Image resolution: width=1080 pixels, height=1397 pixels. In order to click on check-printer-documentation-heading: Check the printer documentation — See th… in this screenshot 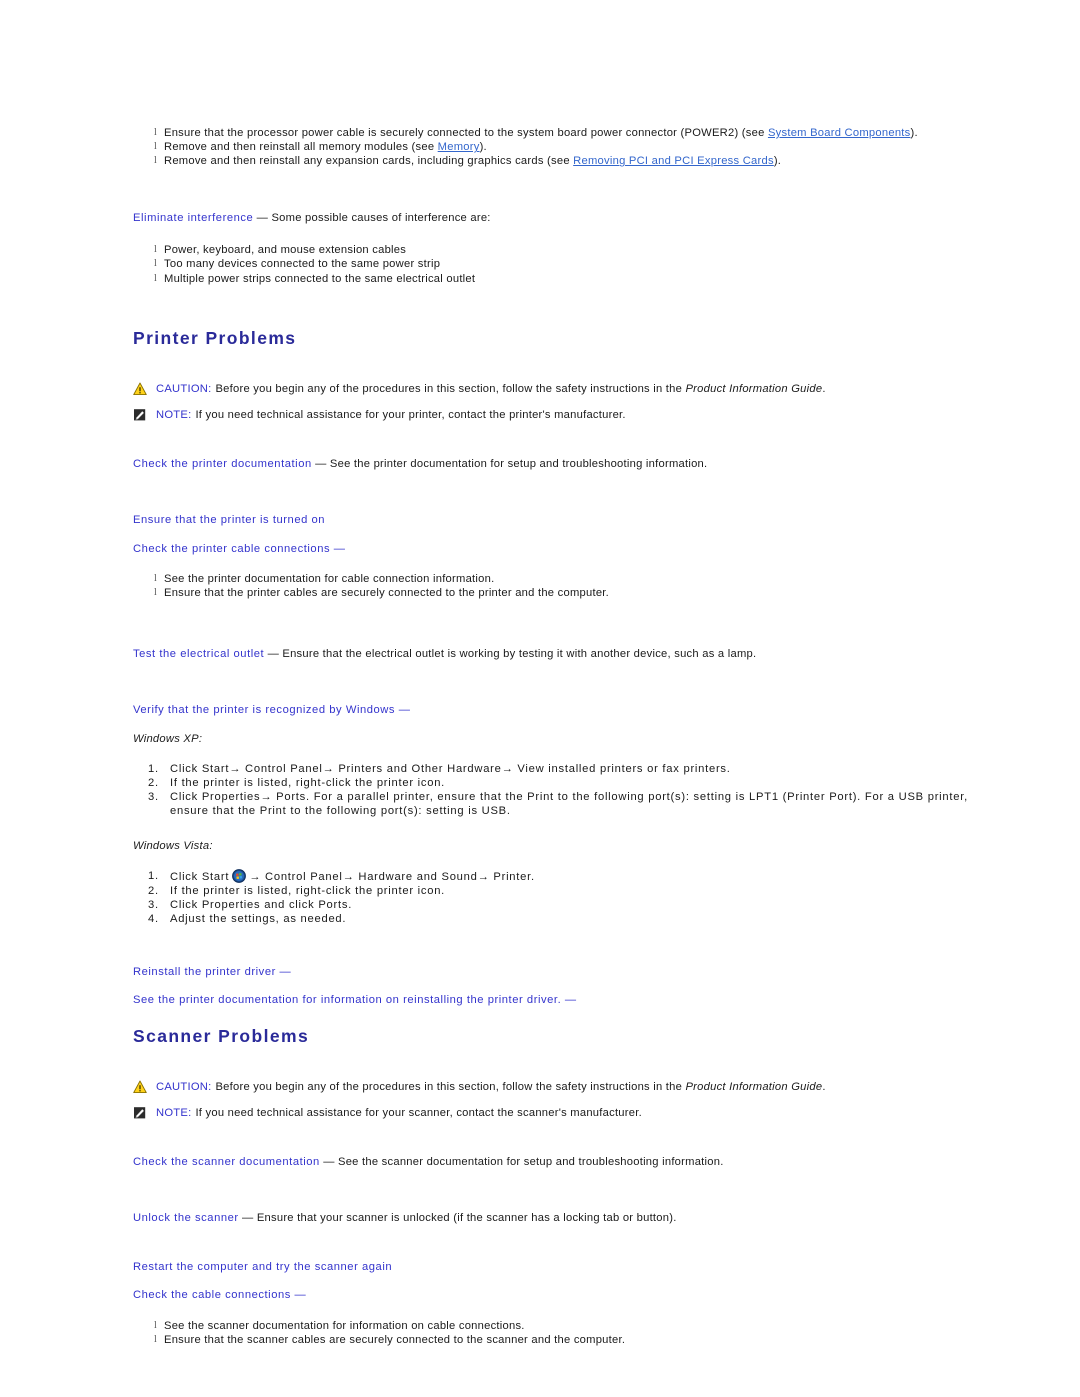, I will do `click(563, 464)`.